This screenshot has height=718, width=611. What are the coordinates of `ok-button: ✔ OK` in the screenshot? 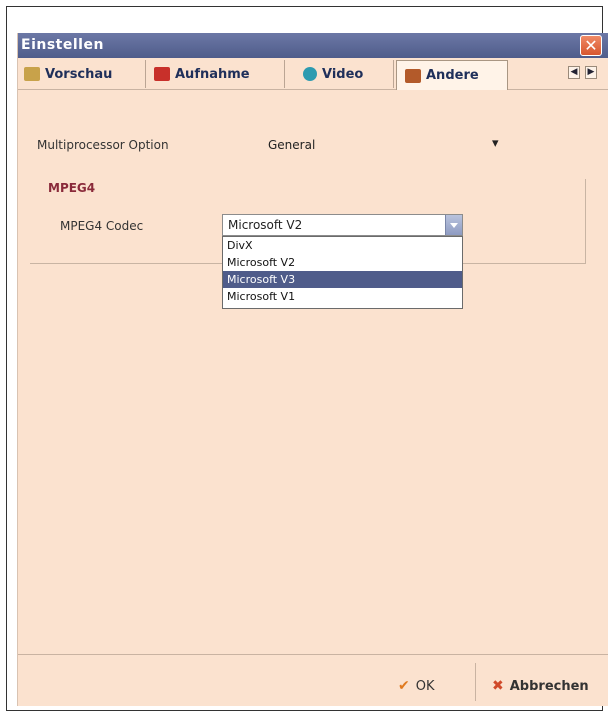 It's located at (416, 686).